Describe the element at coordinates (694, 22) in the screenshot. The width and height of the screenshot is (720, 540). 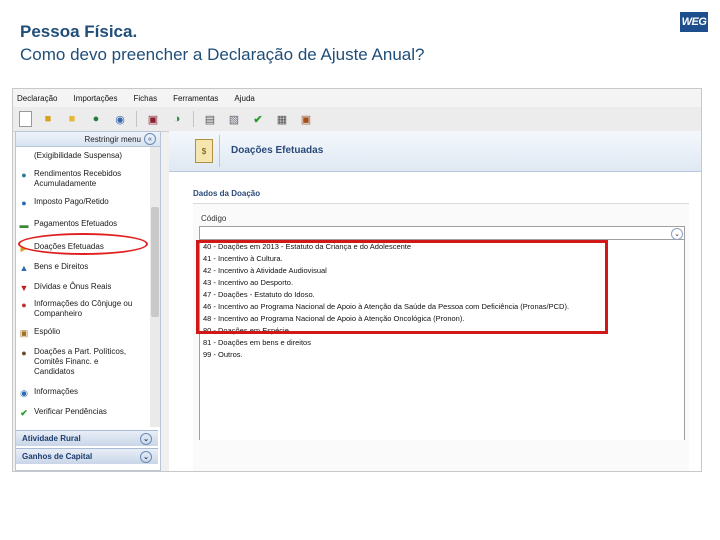
I see `weg-logo: WEG` at that location.